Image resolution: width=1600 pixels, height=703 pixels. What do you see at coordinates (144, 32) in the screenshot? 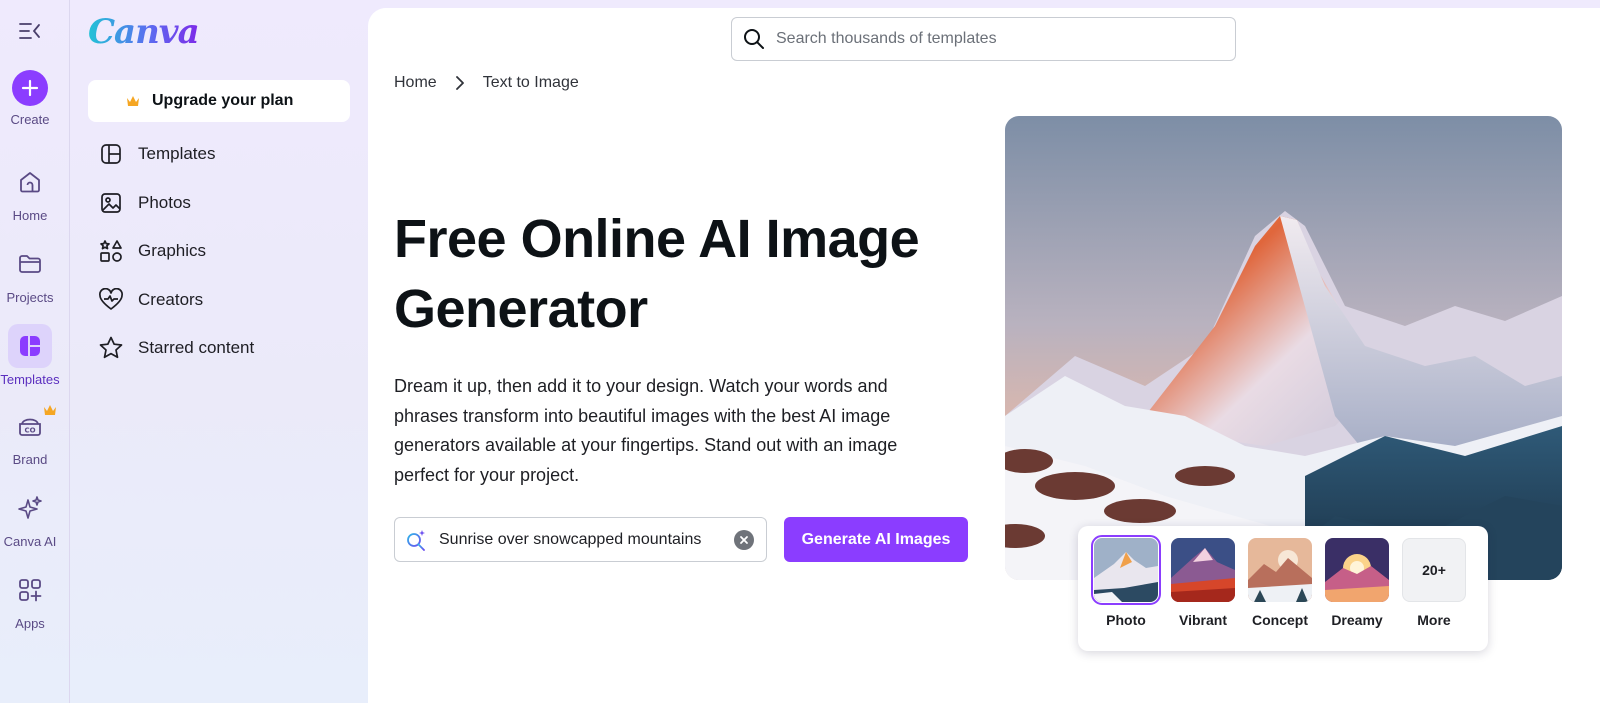
I see `canva-logo: Canva` at bounding box center [144, 32].